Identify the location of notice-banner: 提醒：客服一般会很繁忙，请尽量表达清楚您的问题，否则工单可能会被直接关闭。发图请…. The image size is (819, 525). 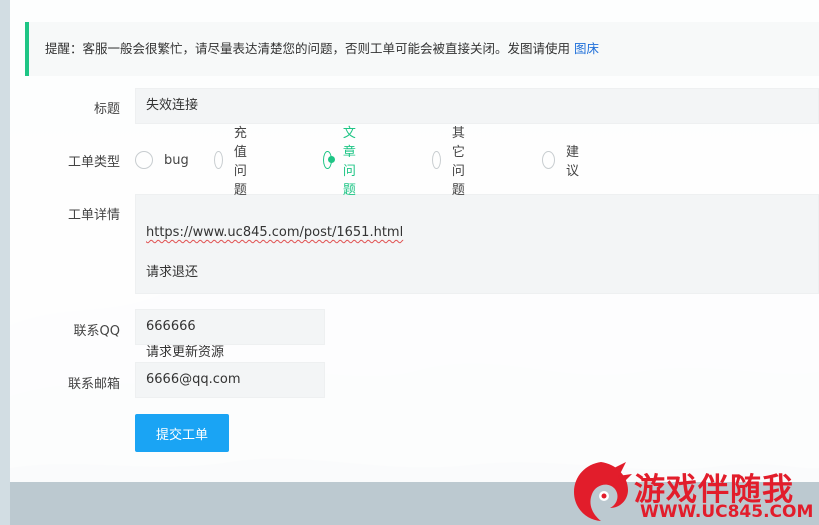
(422, 49).